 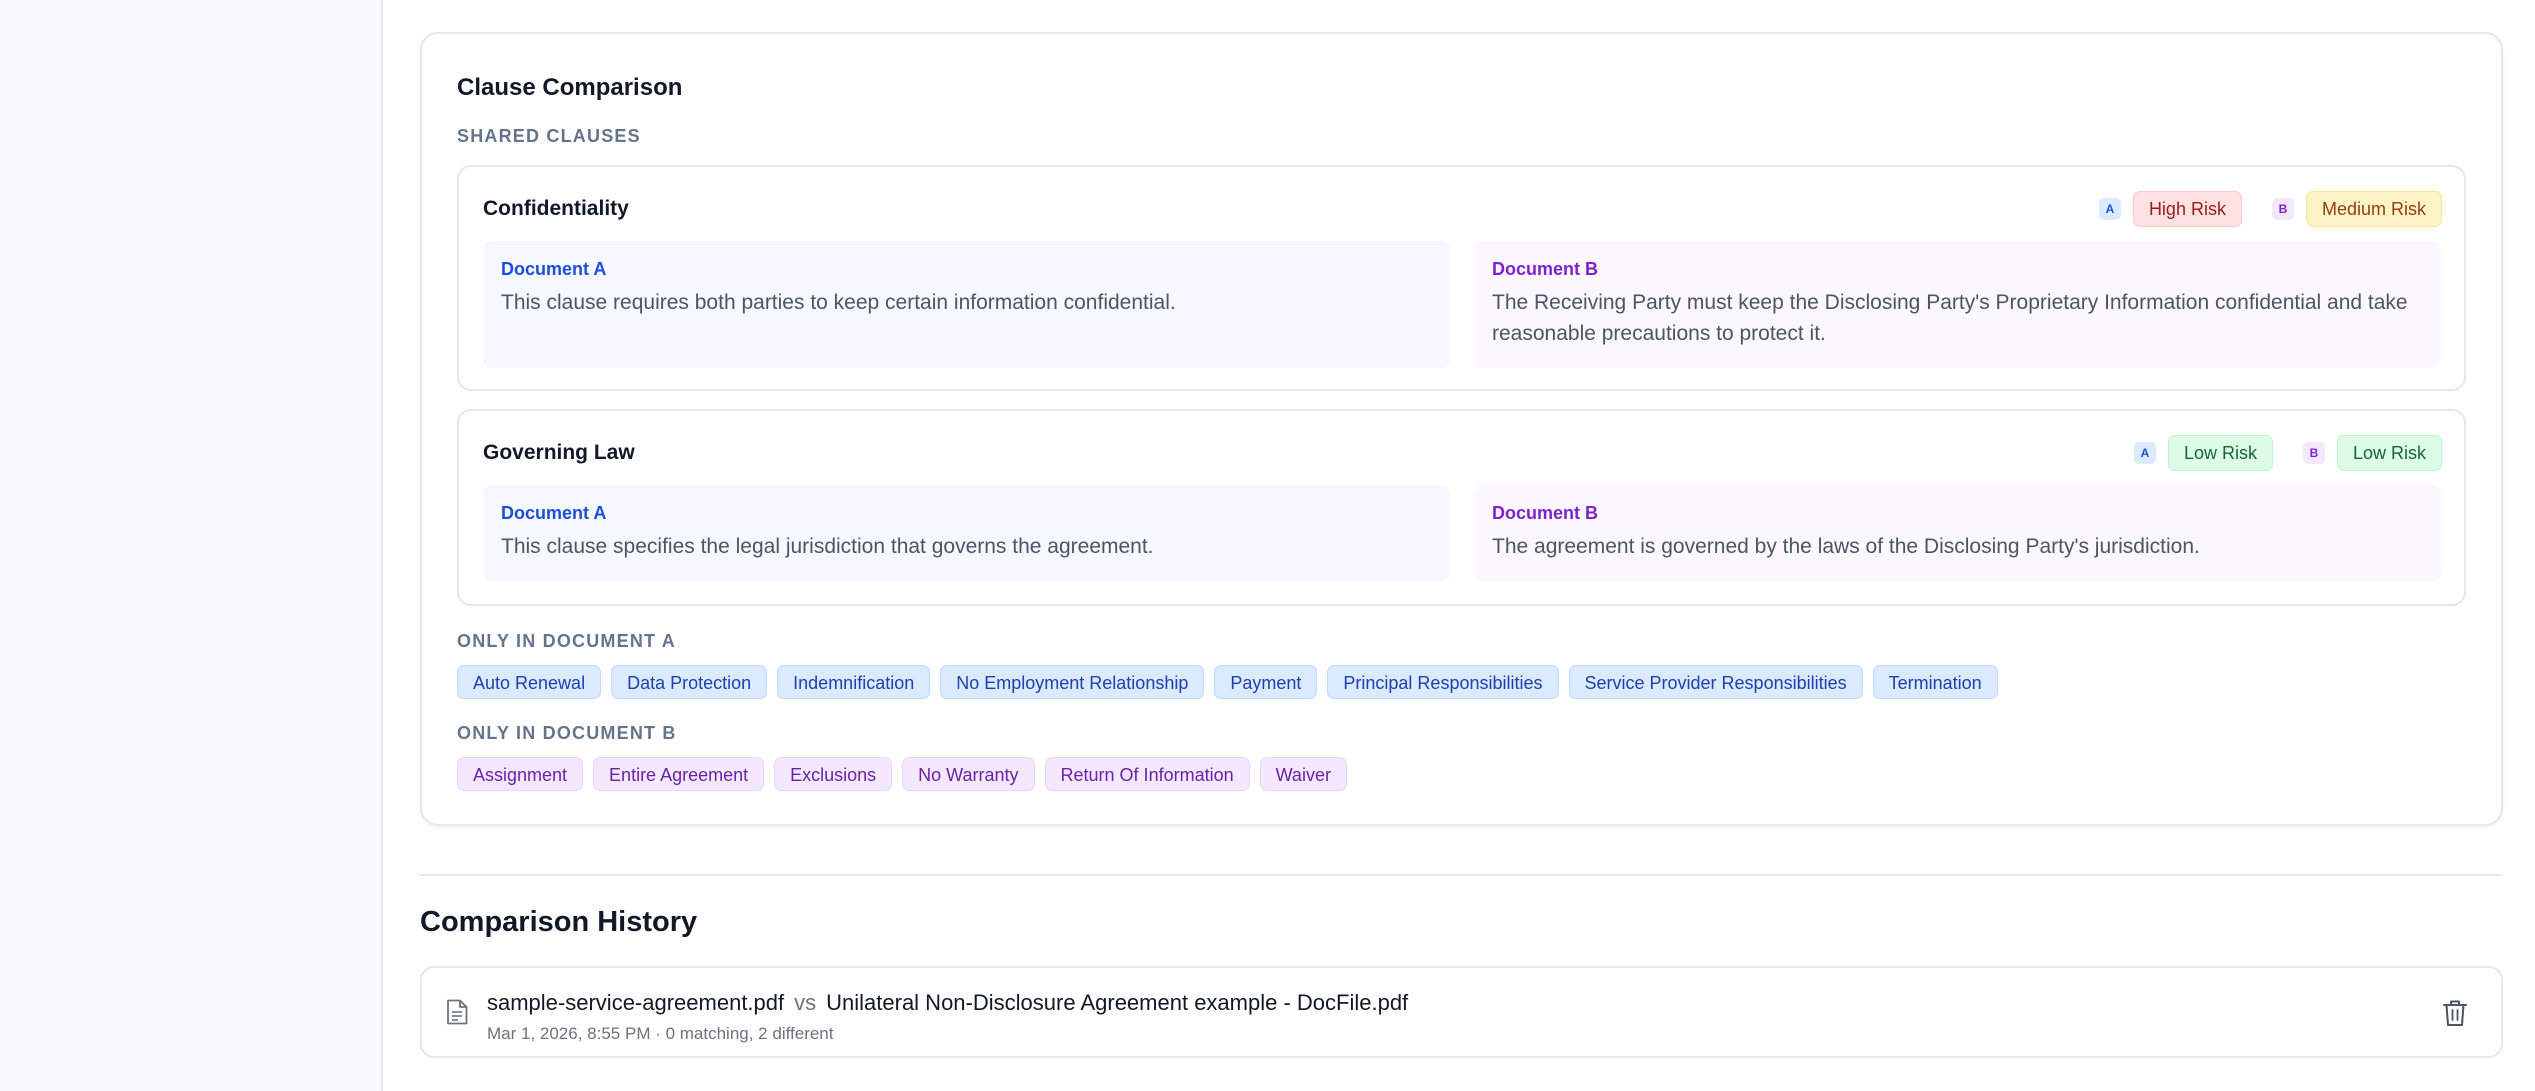 What do you see at coordinates (1715, 682) in the screenshot?
I see `clause-tag: Service Provider Responsibilities` at bounding box center [1715, 682].